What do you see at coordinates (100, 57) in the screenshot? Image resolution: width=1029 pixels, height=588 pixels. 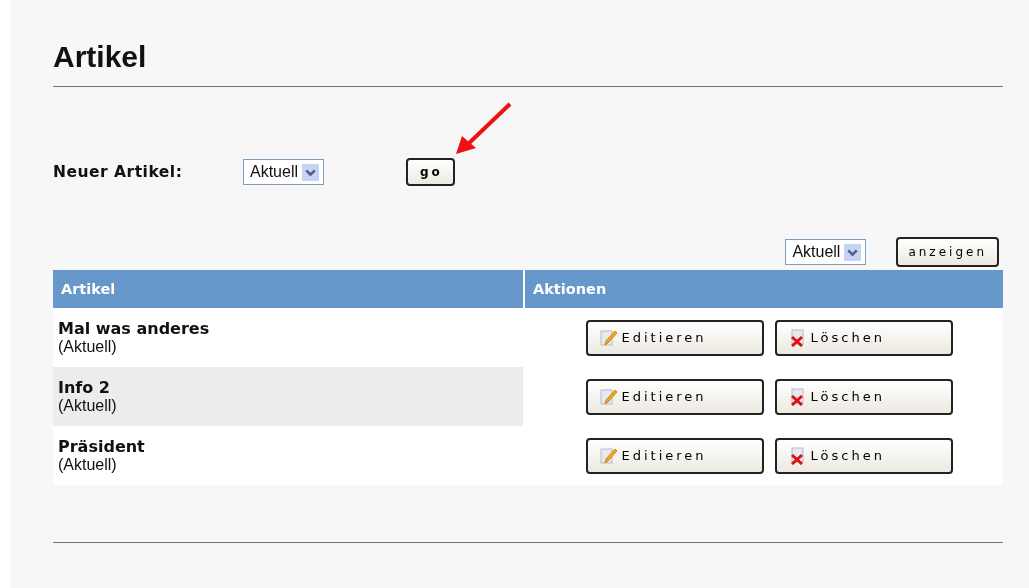 I see `page-title: Artikel` at bounding box center [100, 57].